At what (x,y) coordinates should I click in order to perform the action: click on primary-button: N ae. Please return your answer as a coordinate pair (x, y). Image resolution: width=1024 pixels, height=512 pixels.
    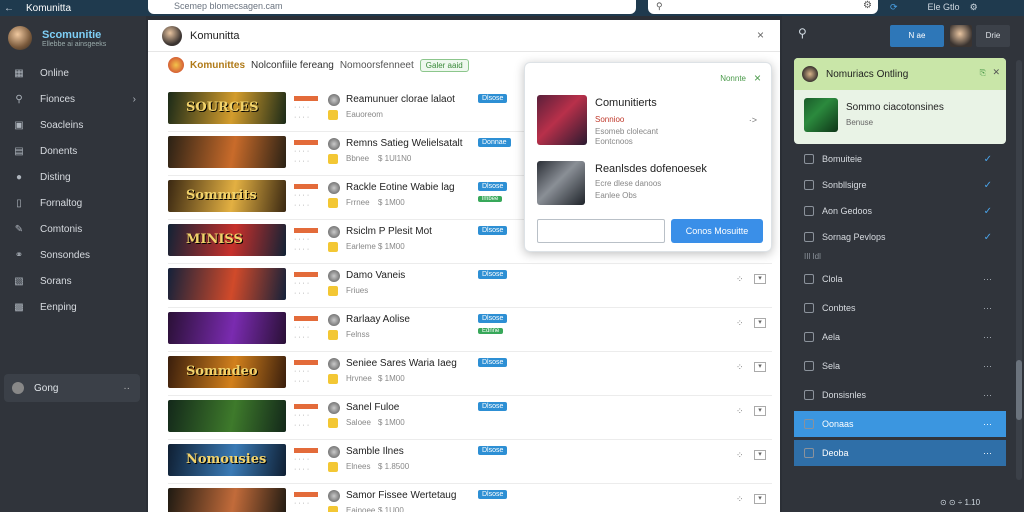
    Looking at the image, I should click on (917, 36).